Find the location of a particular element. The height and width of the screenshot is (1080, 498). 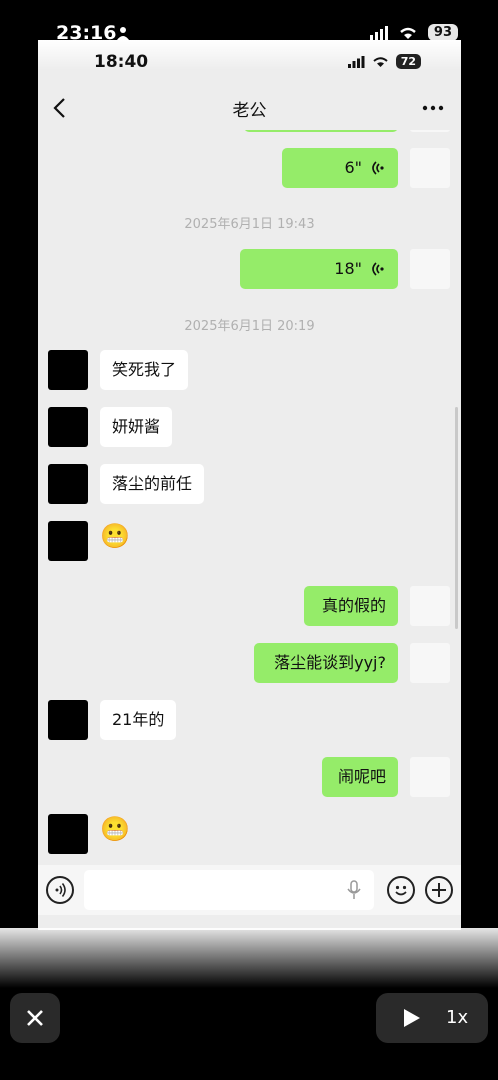

inner-status-time: 18:40 is located at coordinates (121, 62).